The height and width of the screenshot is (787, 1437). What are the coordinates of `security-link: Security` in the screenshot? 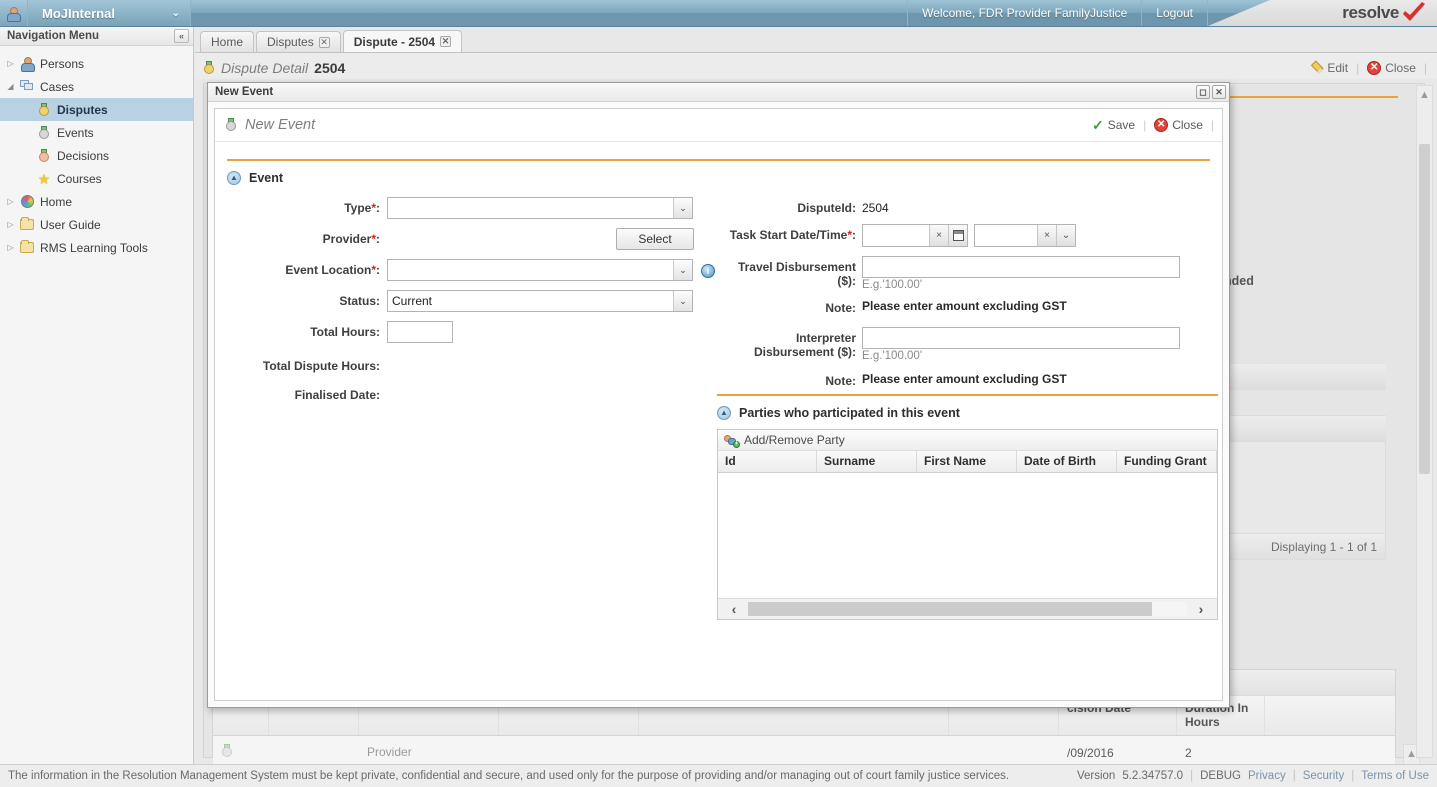 It's located at (1324, 776).